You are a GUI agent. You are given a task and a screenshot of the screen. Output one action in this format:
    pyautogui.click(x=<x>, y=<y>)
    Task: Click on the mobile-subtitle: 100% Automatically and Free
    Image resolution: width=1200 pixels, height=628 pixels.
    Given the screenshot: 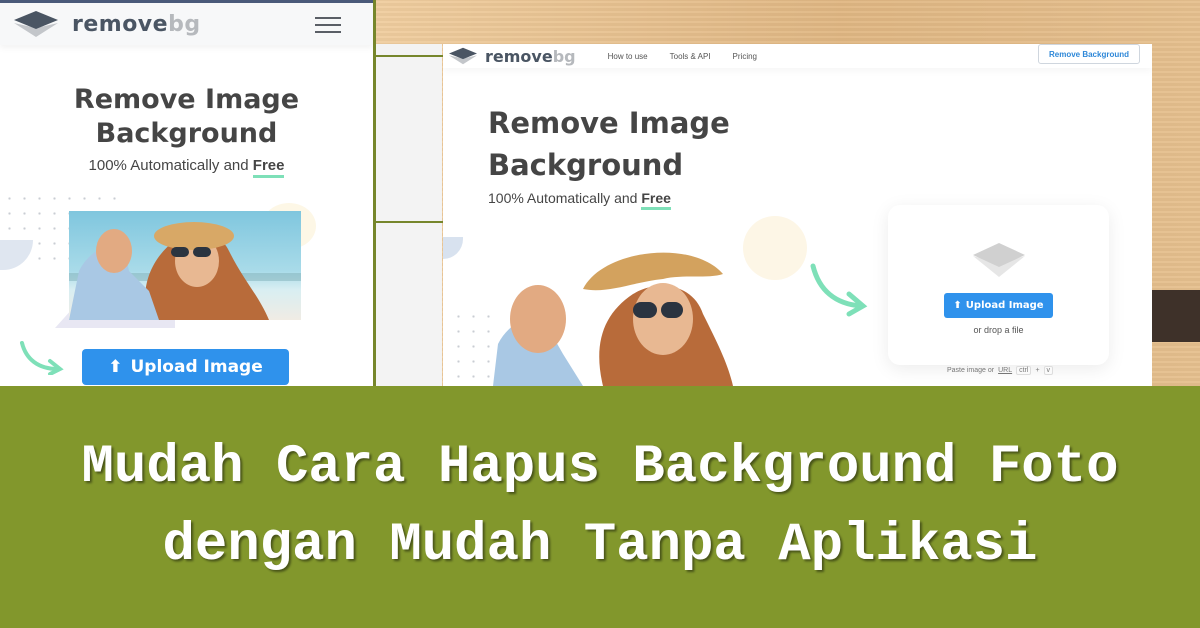 What is the action you would take?
    pyautogui.click(x=186, y=167)
    